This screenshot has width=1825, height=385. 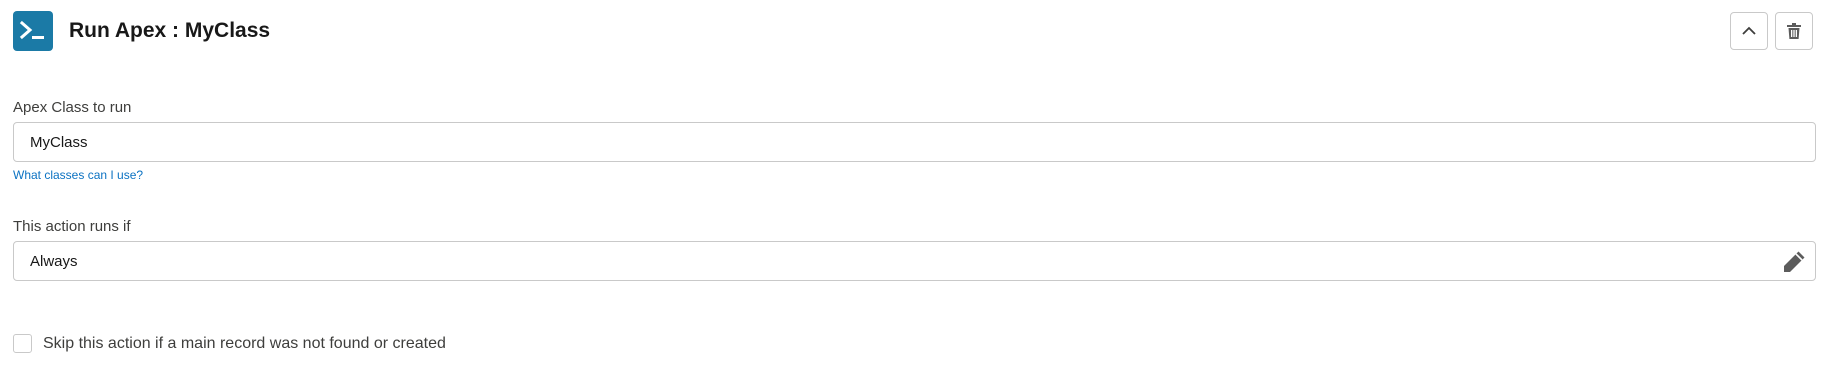 I want to click on edit-condition-button, so click(x=1794, y=262).